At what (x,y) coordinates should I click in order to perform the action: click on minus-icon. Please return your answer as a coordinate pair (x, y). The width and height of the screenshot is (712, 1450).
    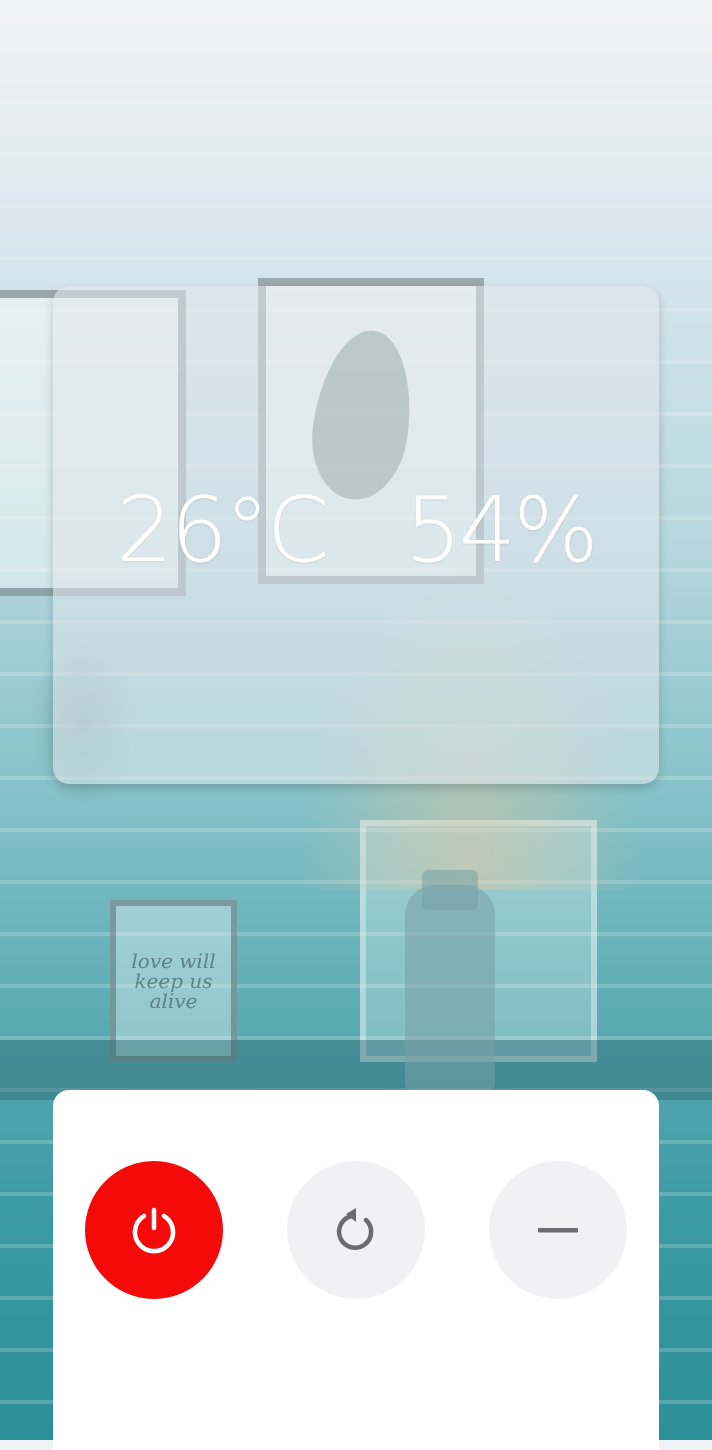
    Looking at the image, I should click on (558, 1230).